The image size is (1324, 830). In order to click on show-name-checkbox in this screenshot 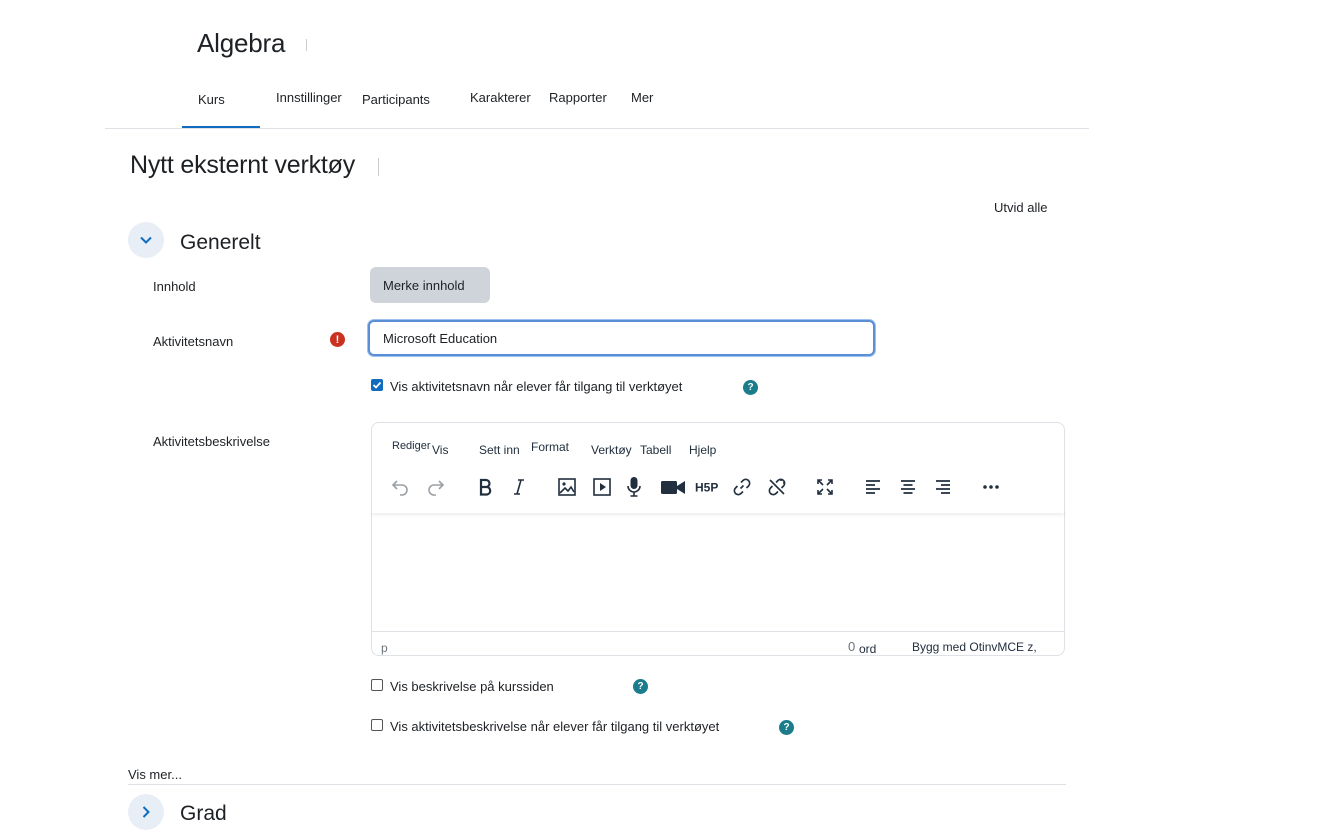, I will do `click(377, 385)`.